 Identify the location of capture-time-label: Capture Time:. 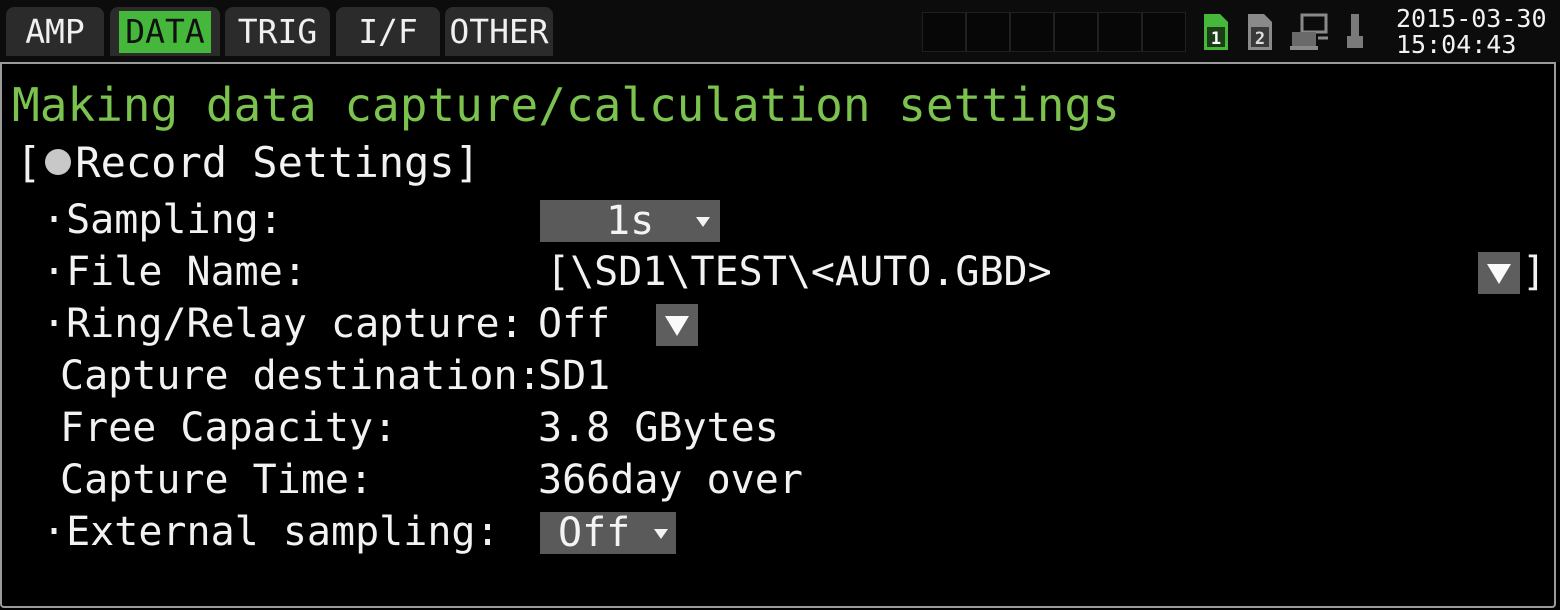
(217, 480).